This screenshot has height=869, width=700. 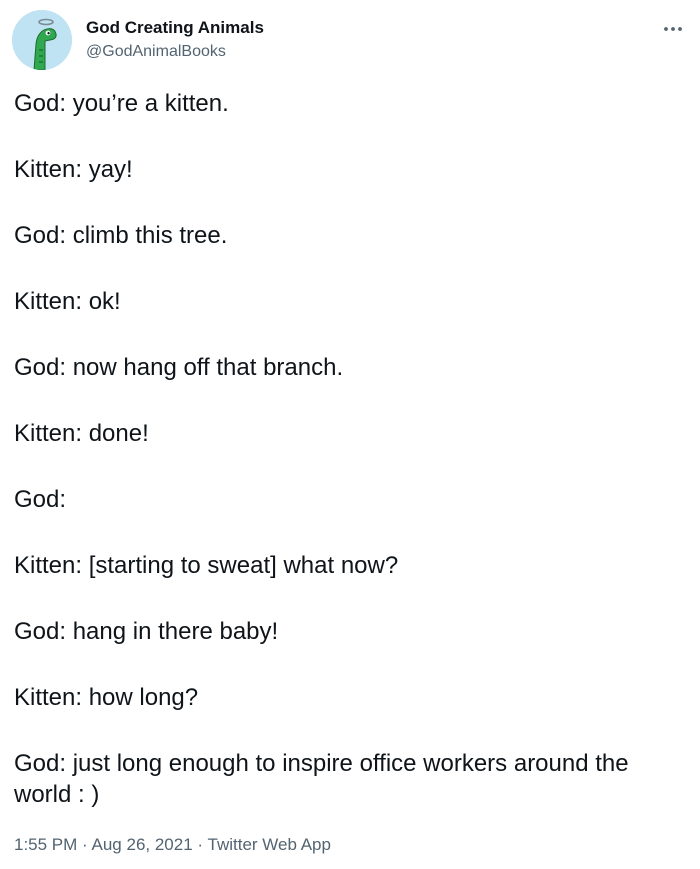 I want to click on more-options-icon, so click(x=673, y=29).